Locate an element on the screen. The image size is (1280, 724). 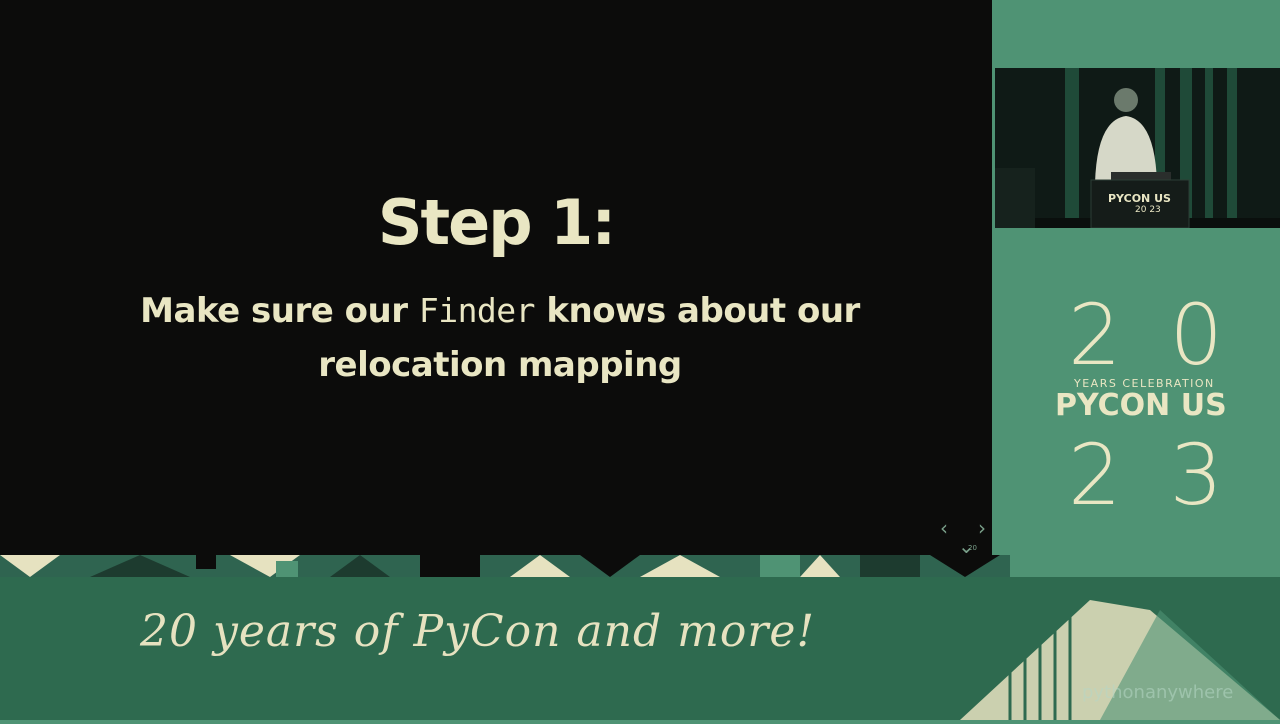
pyramid-graphic is located at coordinates (1115, 657).